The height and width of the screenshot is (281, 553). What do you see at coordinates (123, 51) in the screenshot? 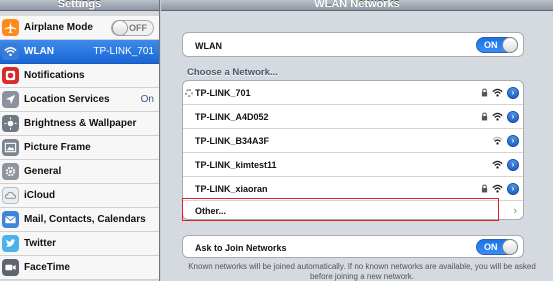
I see `sidebar-item-value: TP-LINK_701` at bounding box center [123, 51].